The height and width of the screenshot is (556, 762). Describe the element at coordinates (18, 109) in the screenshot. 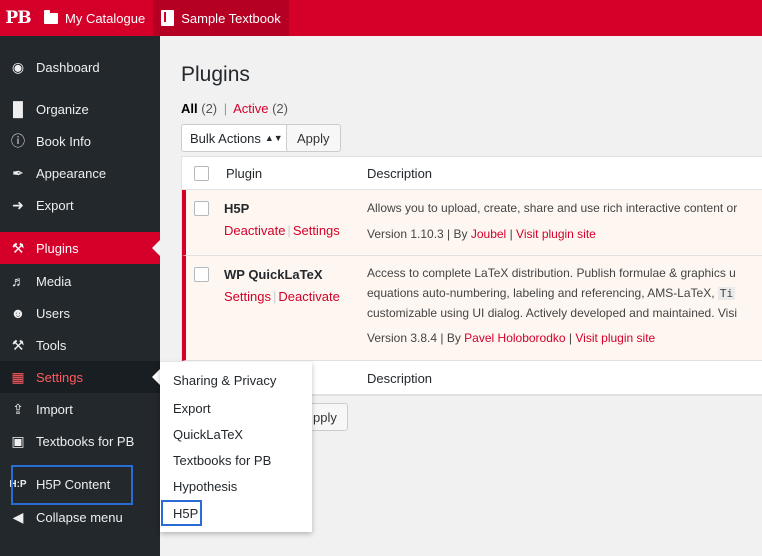

I see `book-icon: █` at that location.